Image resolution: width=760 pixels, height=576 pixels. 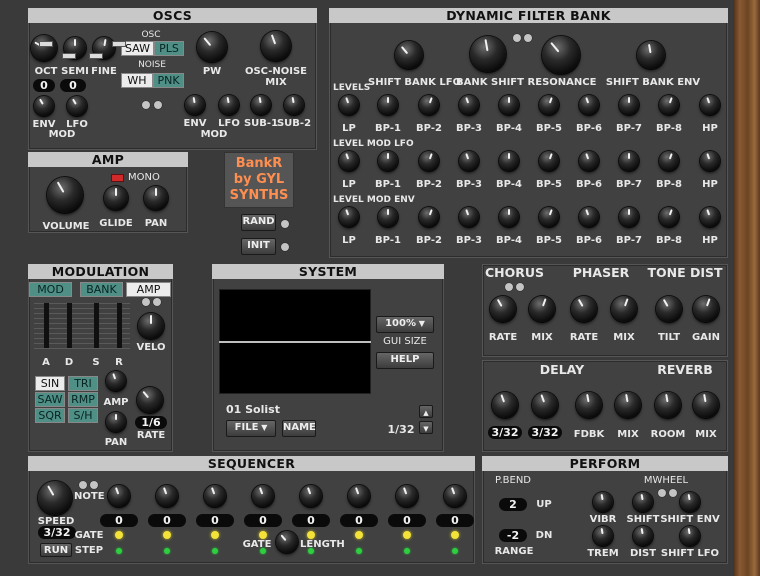 I want to click on adsr-slider-a, so click(x=46, y=44).